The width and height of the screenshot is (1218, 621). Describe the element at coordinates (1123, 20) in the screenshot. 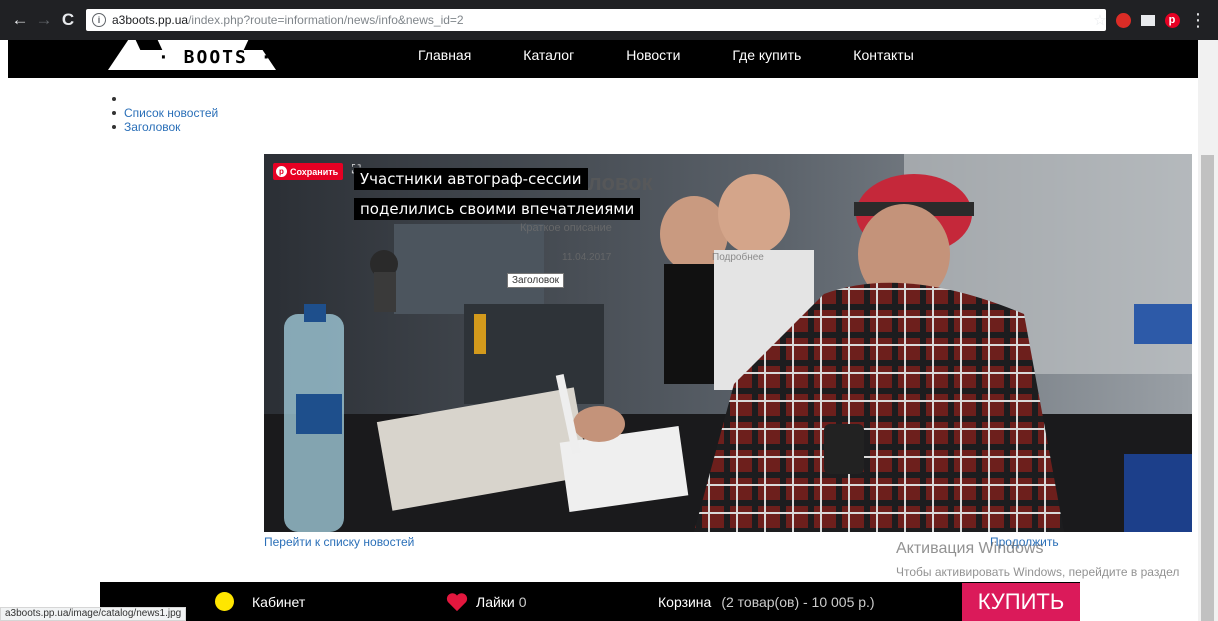

I see `extension-red-icon` at that location.